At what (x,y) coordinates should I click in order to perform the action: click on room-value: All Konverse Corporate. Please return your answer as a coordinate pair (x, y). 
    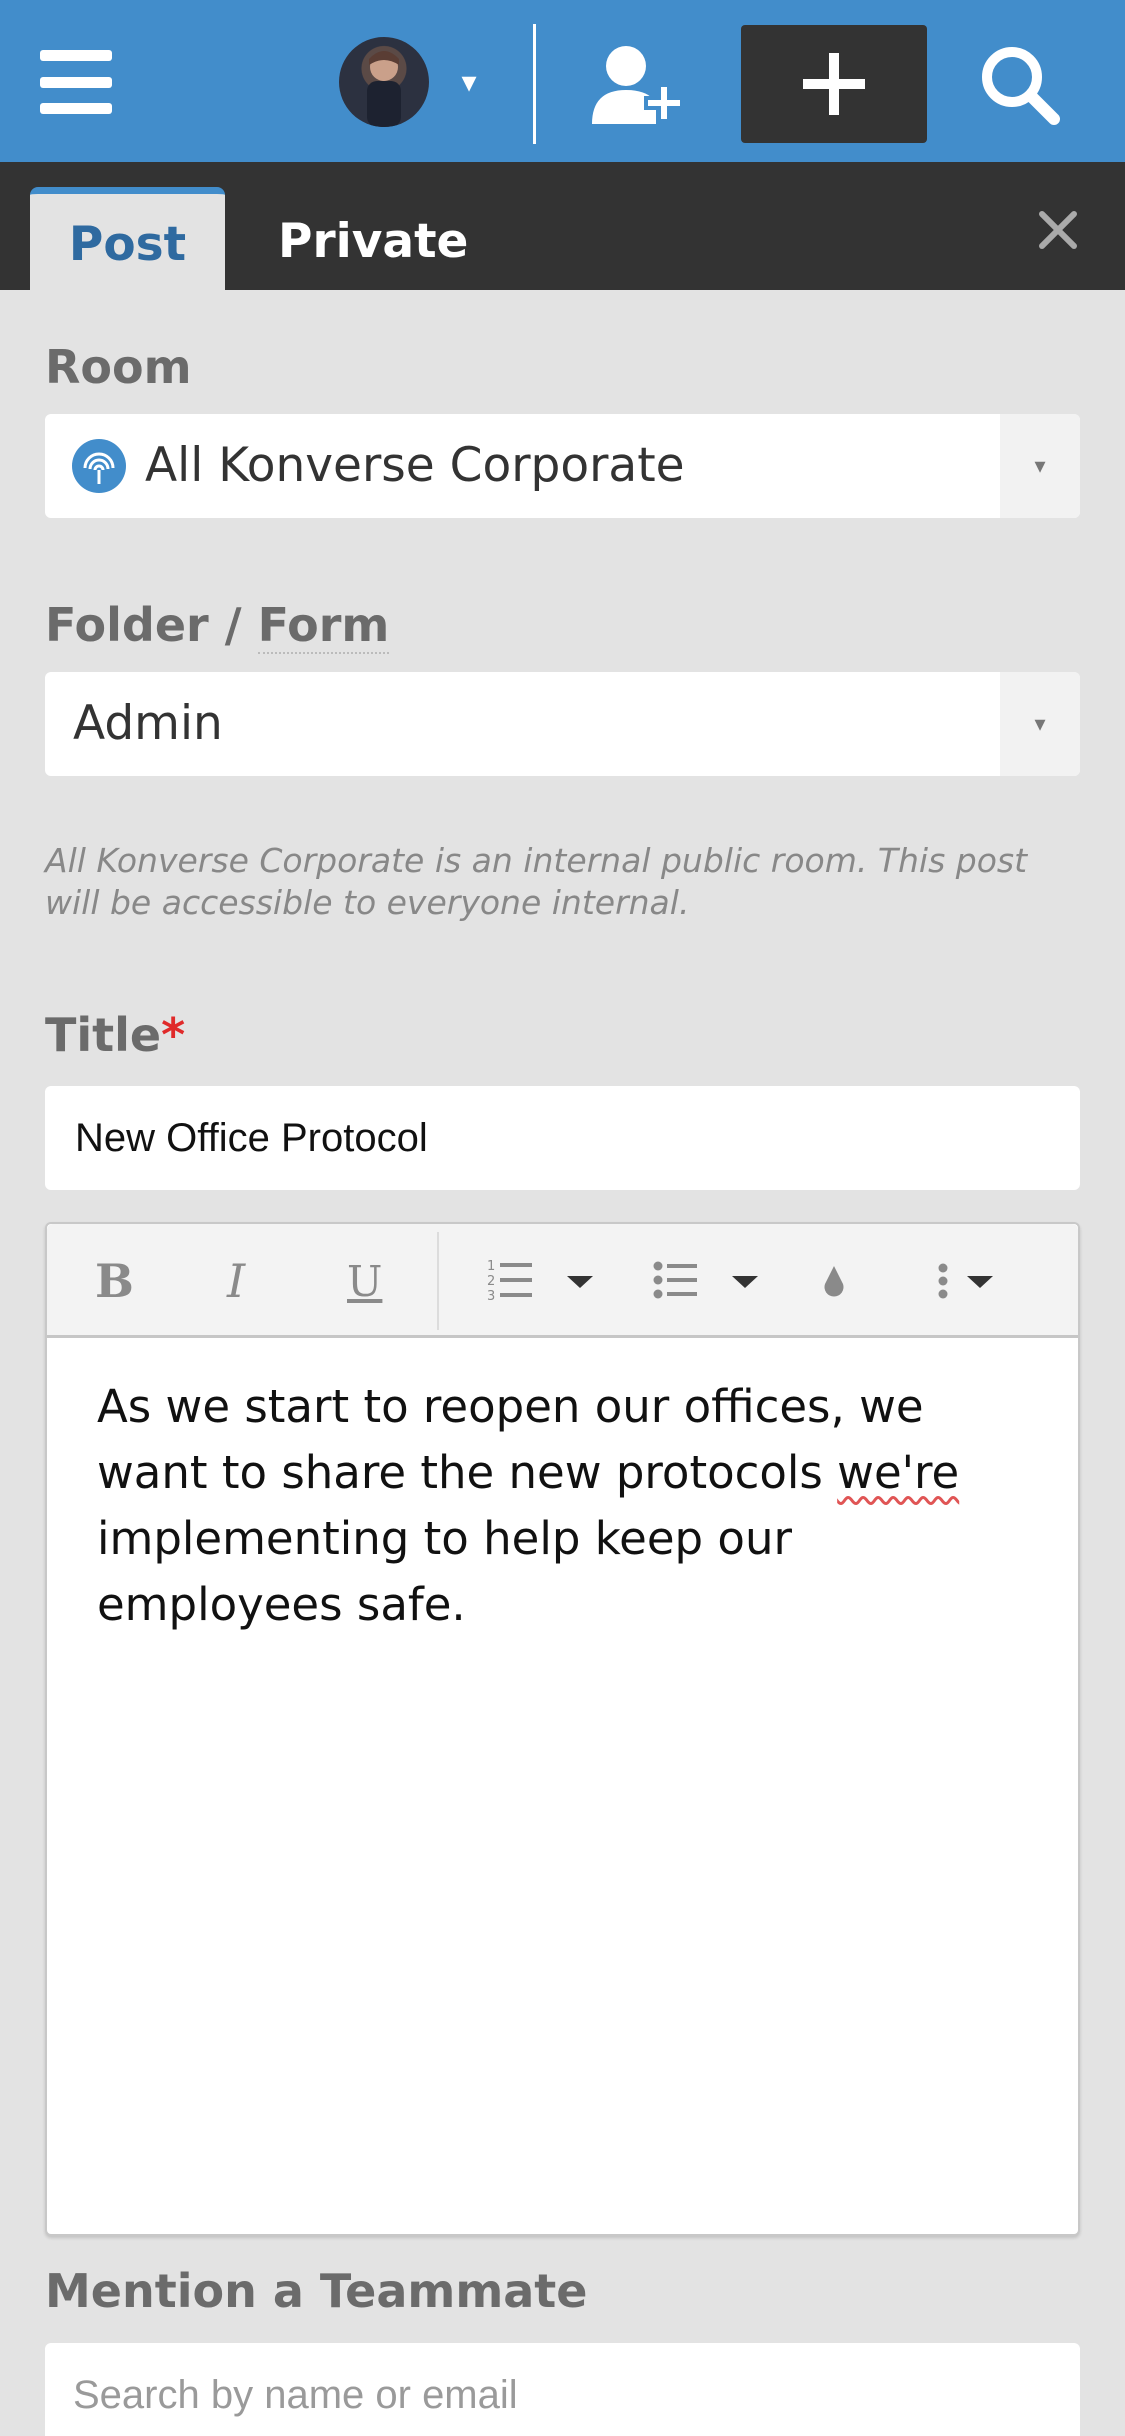
    Looking at the image, I should click on (415, 465).